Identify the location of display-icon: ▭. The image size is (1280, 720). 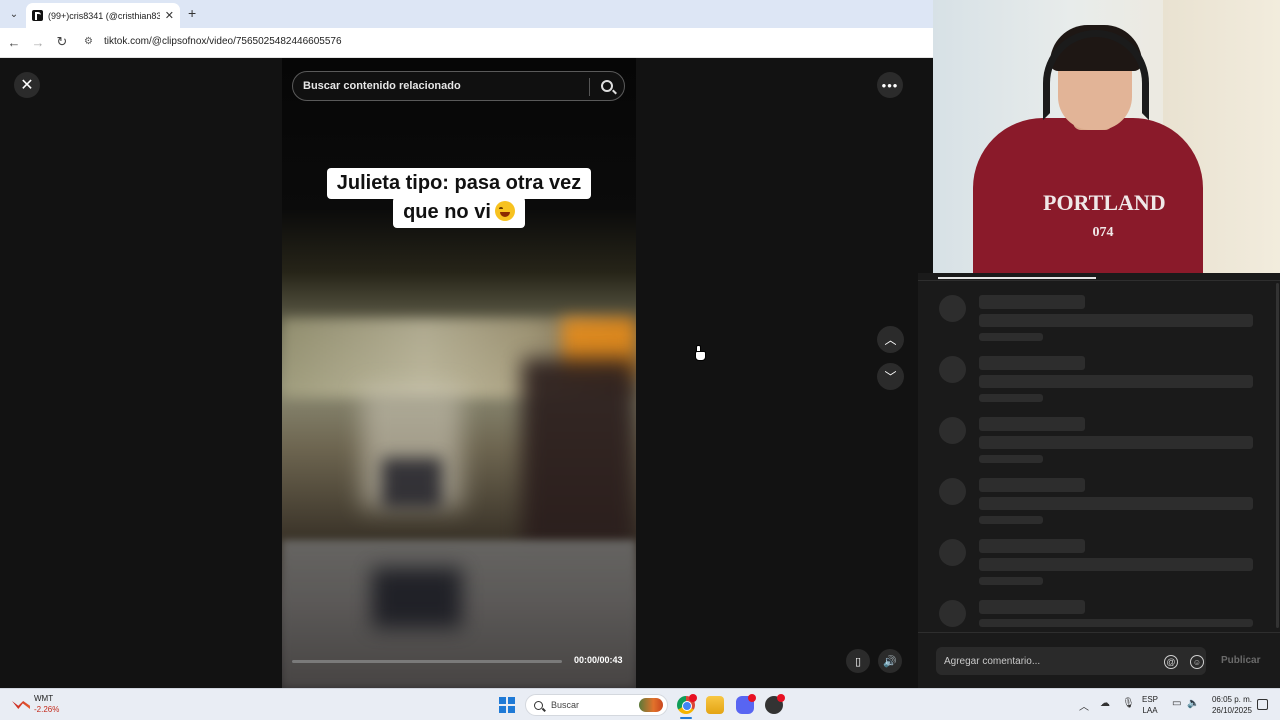
(1176, 703).